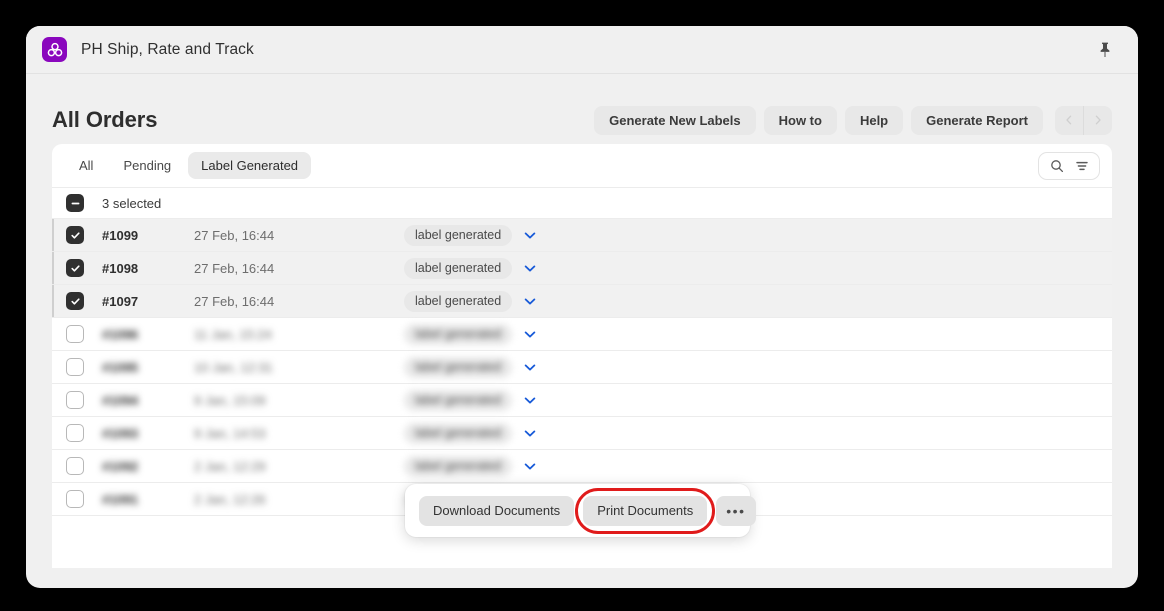  Describe the element at coordinates (147, 165) in the screenshot. I see `tab-pending: Pending` at that location.